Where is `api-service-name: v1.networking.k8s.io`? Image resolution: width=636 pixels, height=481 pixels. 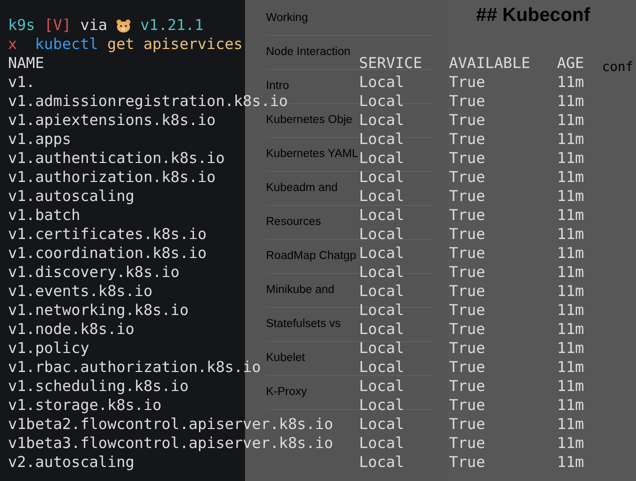 api-service-name: v1.networking.k8s.io is located at coordinates (98, 310).